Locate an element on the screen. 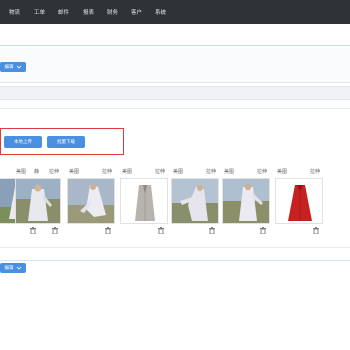 The image size is (350, 350). nav-item-mail: 邮件 is located at coordinates (63, 12).